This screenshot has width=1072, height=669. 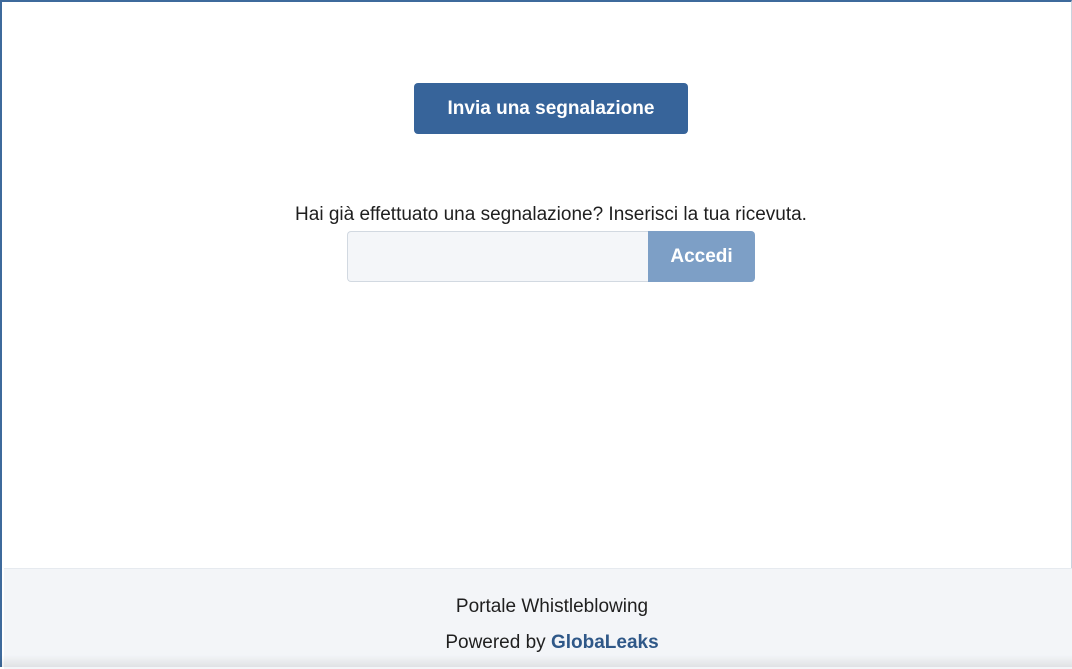 What do you see at coordinates (605, 642) in the screenshot?
I see `globaleaks-link: GlobaLeaks` at bounding box center [605, 642].